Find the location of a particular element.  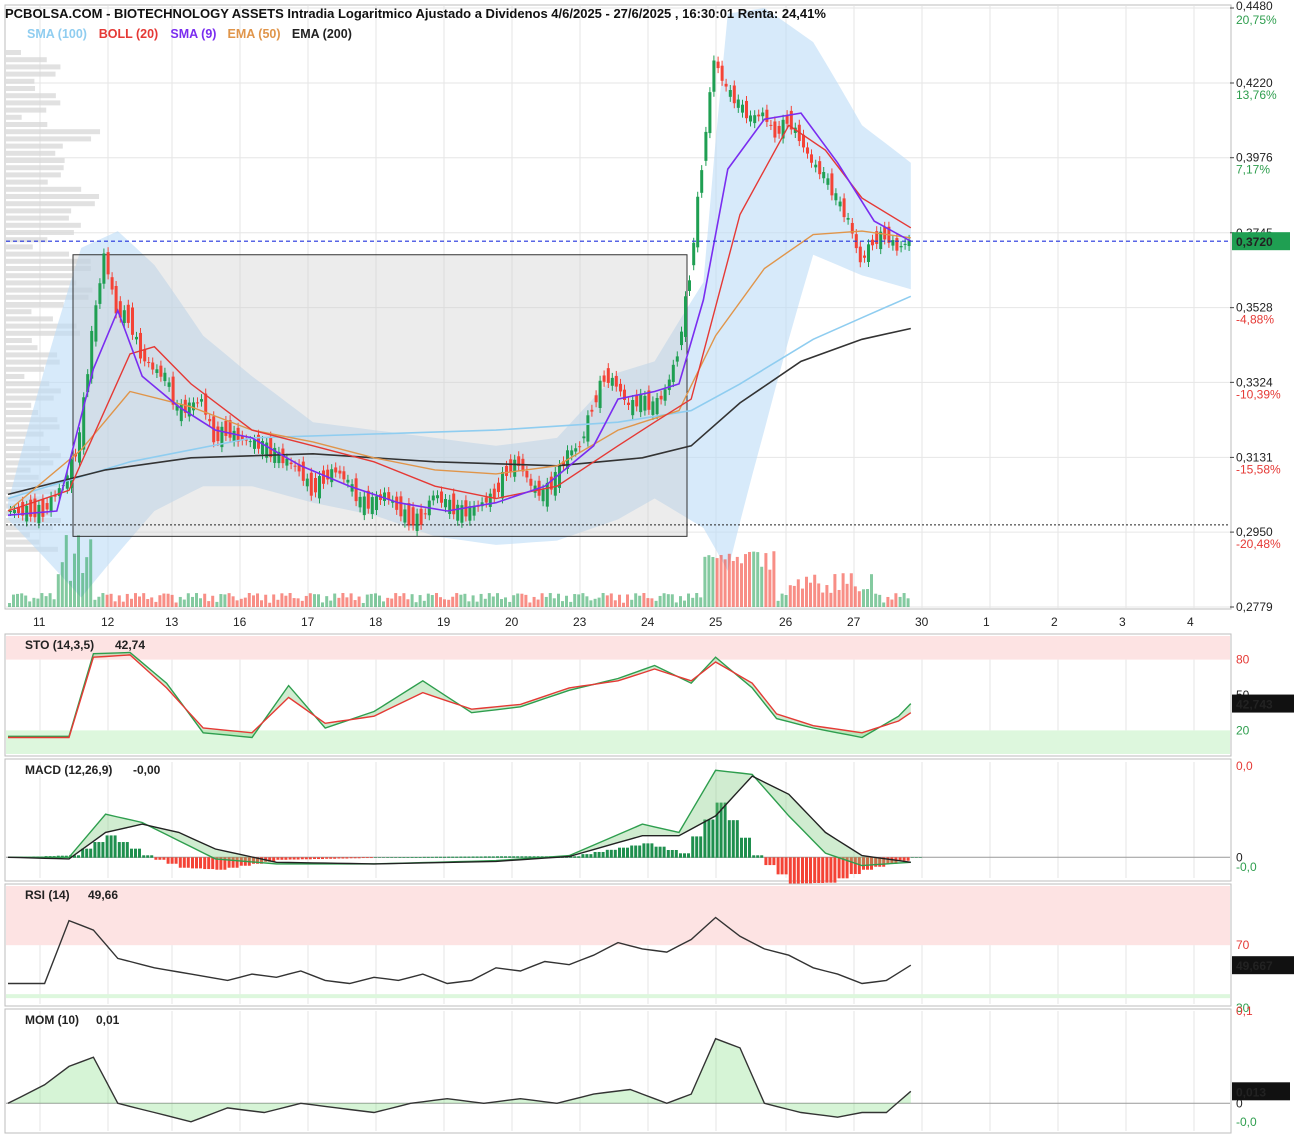

macd-tick: -0,0 is located at coordinates (1246, 867).